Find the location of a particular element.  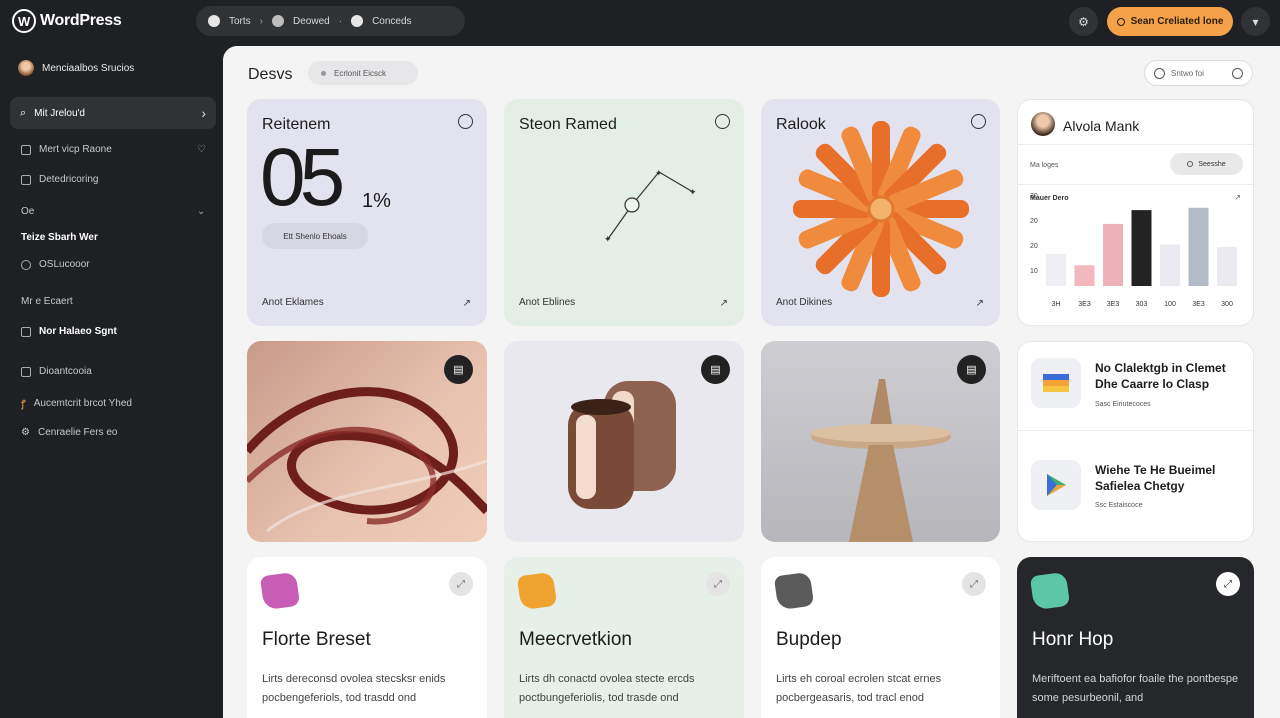

news-thumbnail is located at coordinates (1056, 383).